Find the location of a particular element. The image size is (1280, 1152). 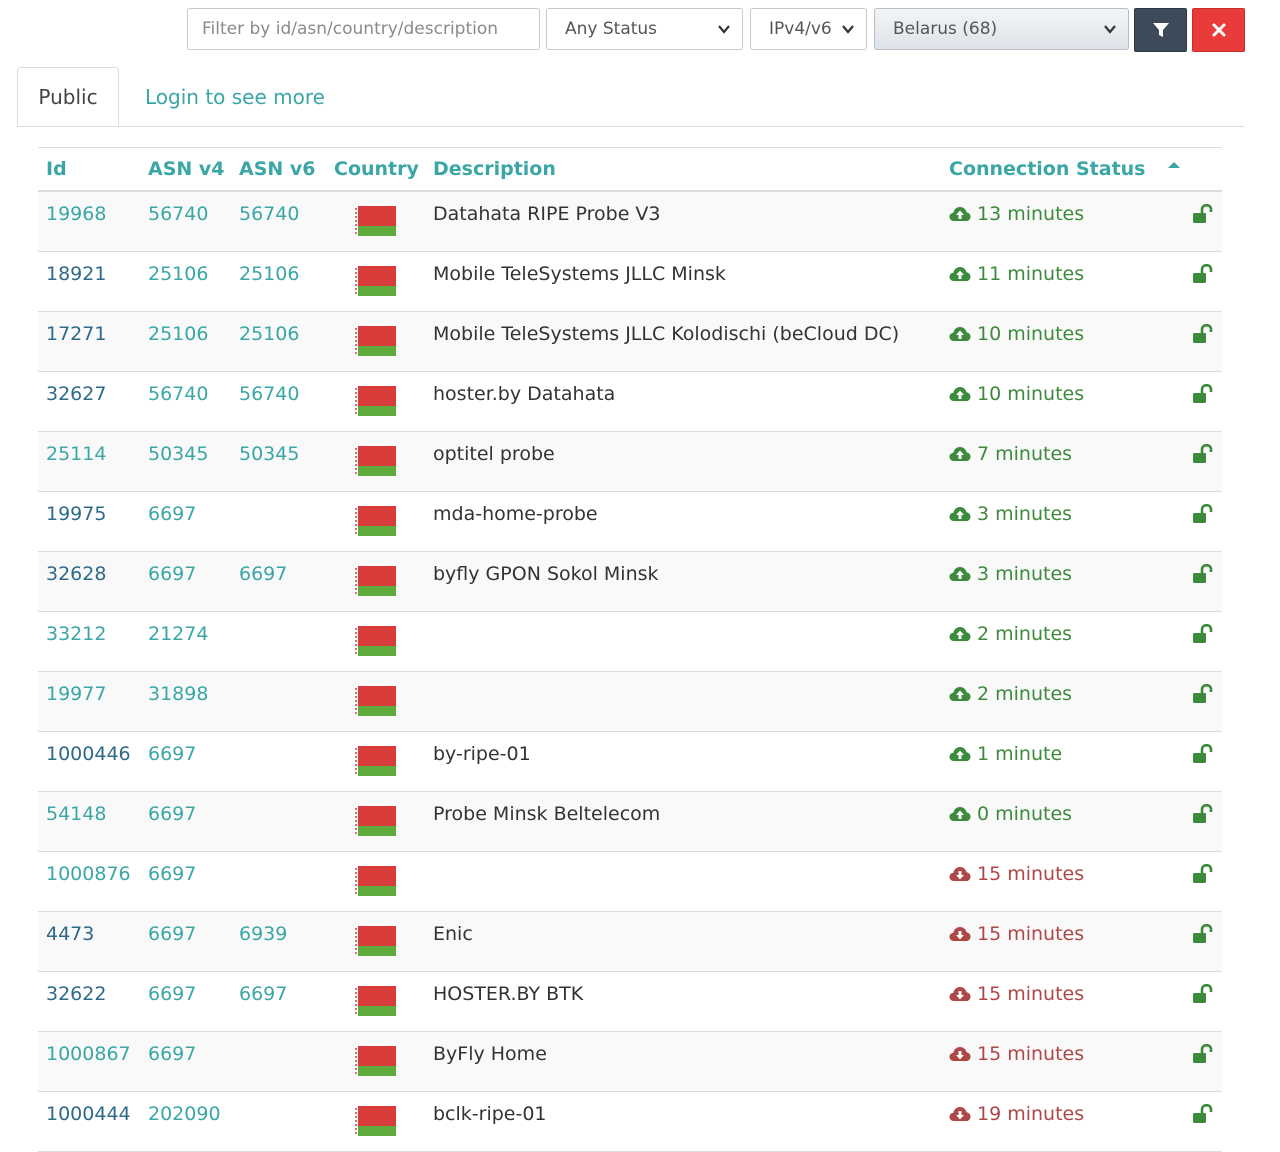

probe-id-link: 17271 is located at coordinates (76, 334).